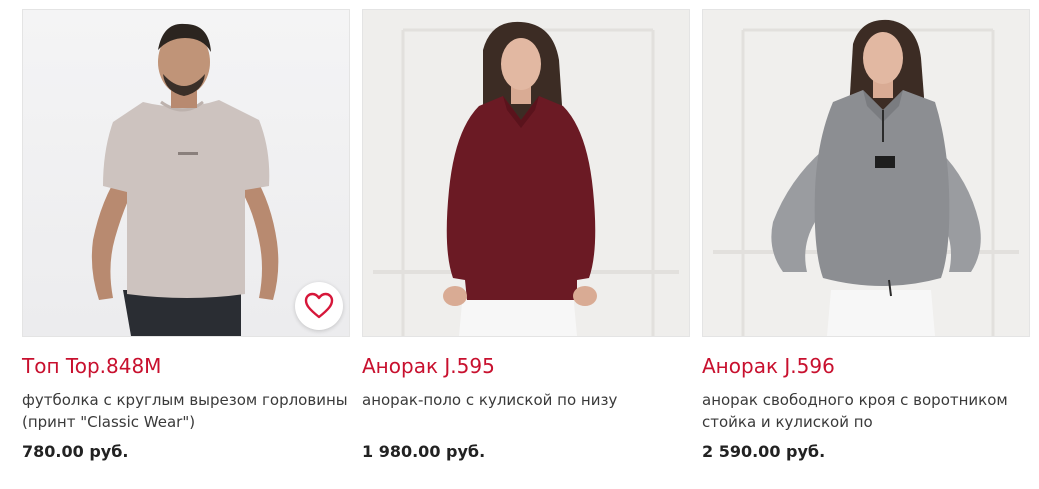 The image size is (1039, 489). Describe the element at coordinates (75, 451) in the screenshot. I see `product-price: 780.00 руб.` at that location.